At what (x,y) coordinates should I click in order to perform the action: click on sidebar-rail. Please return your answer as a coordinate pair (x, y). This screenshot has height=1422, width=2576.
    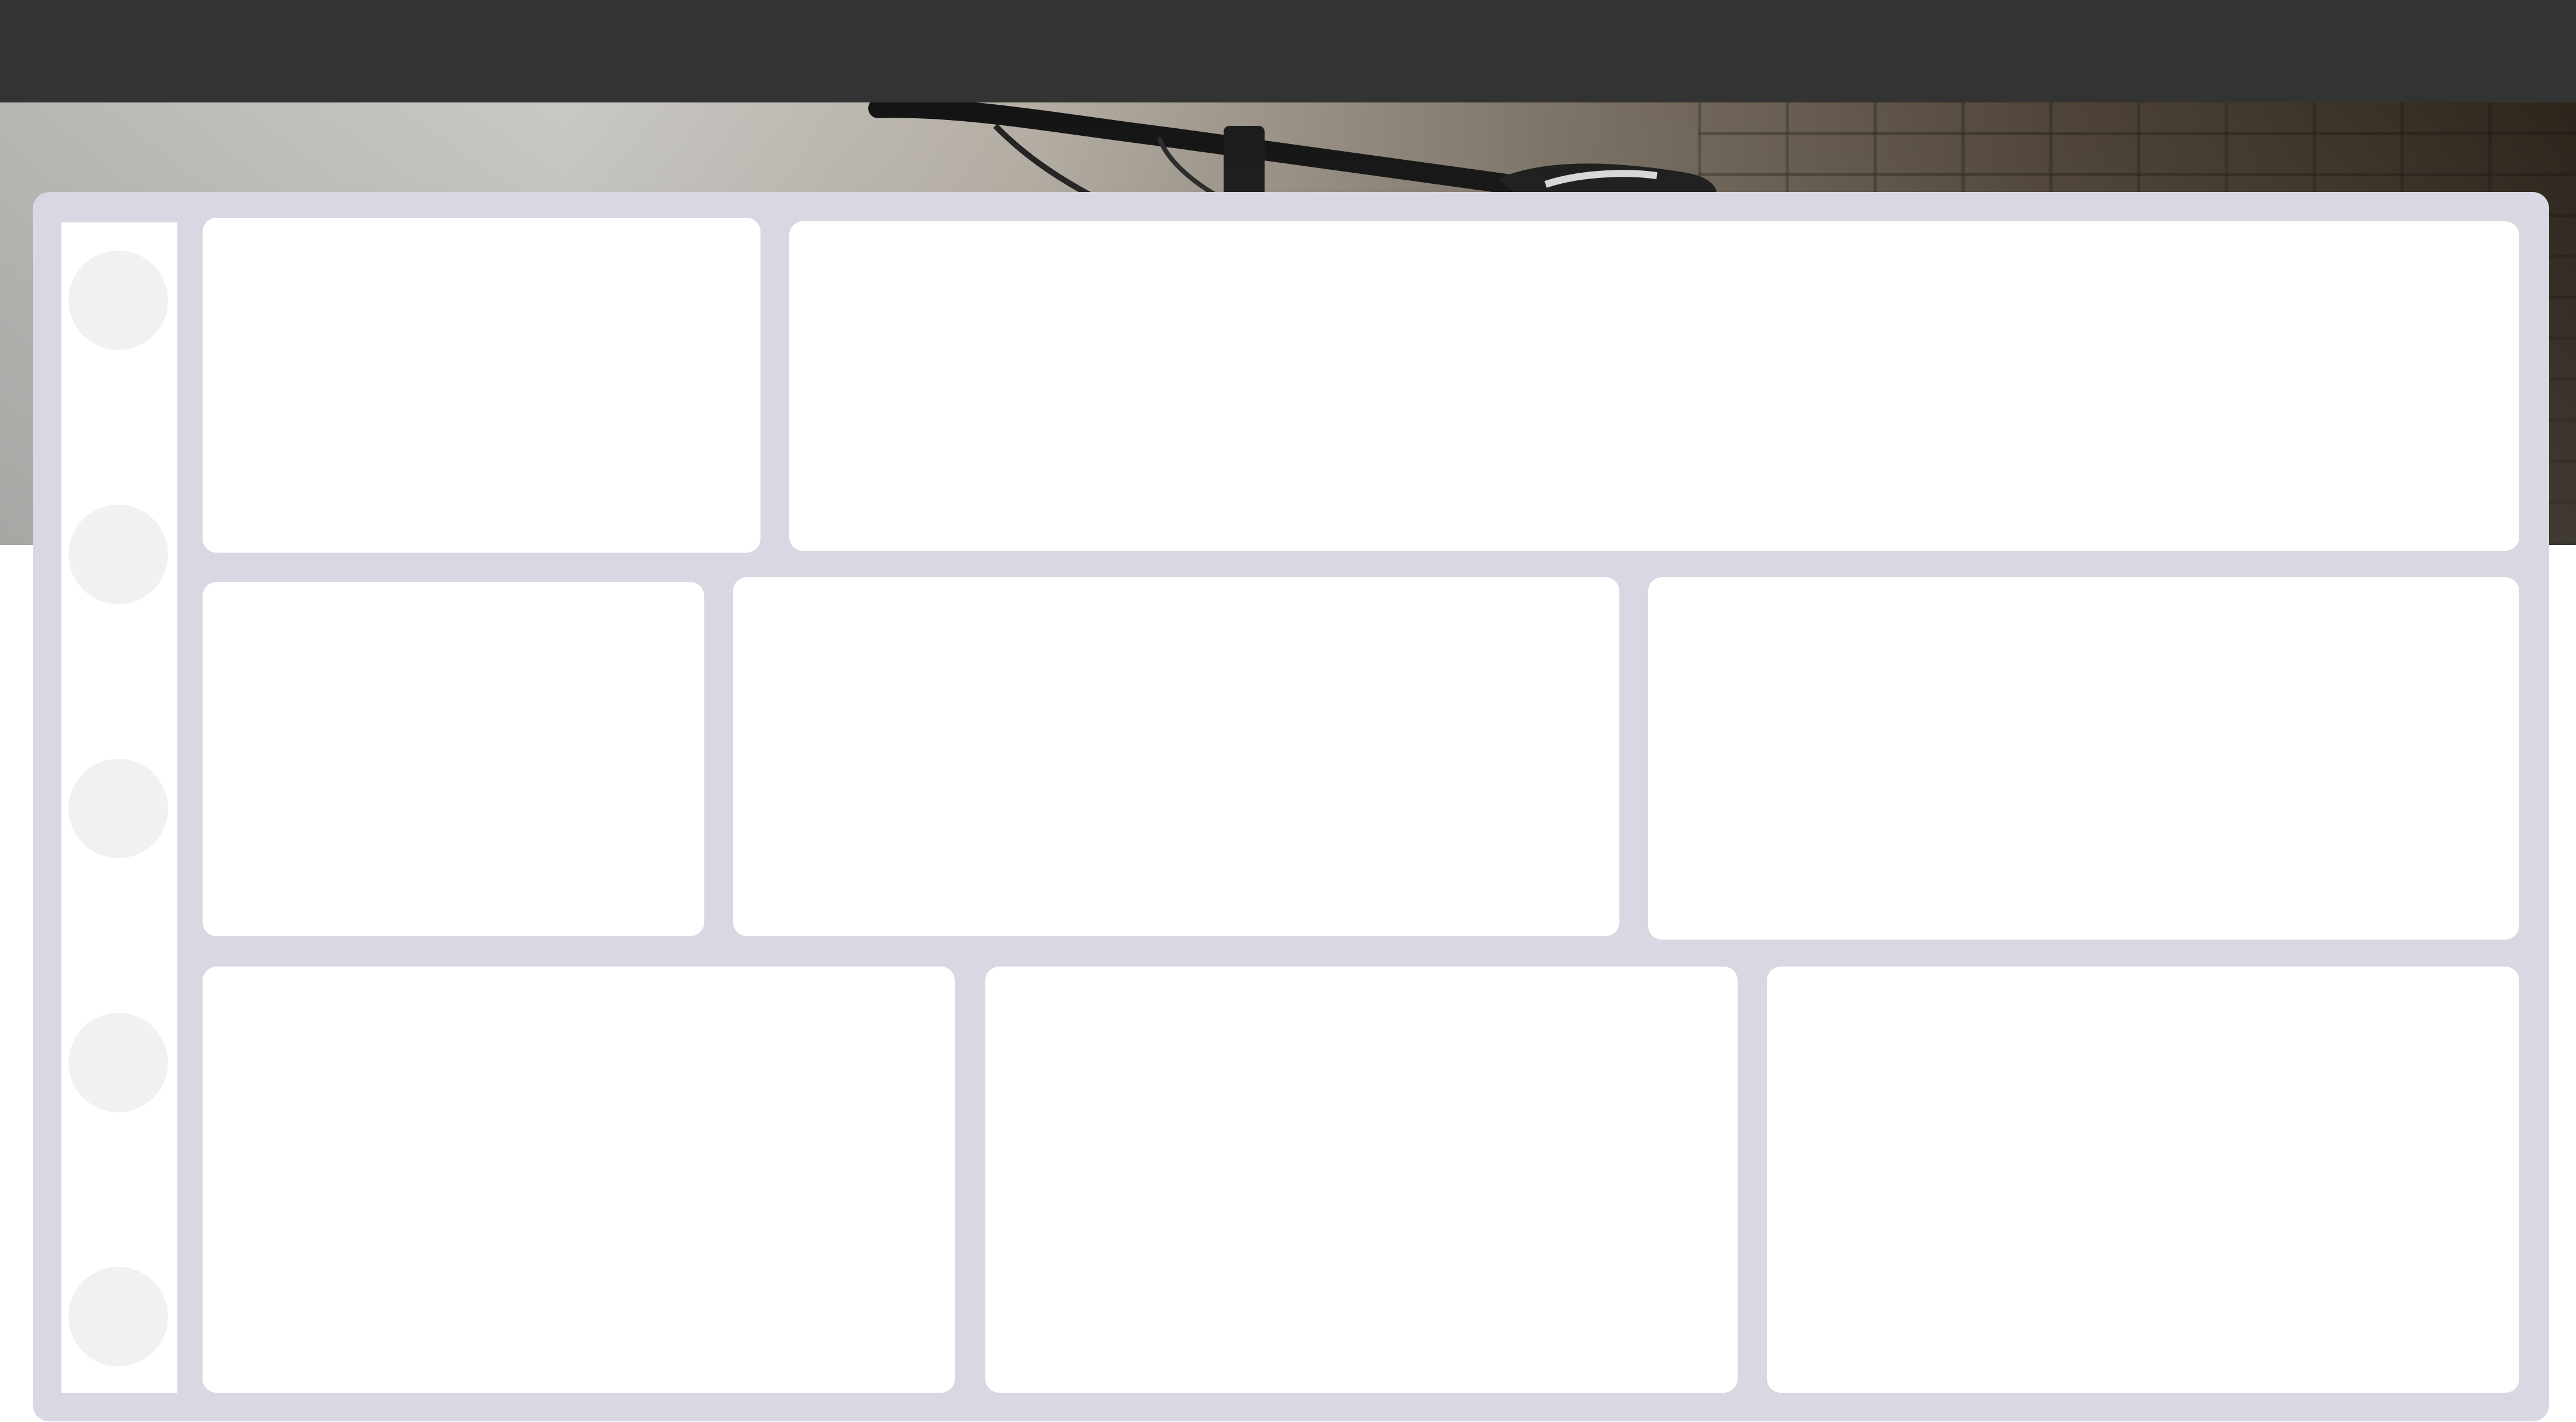
    Looking at the image, I should click on (119, 808).